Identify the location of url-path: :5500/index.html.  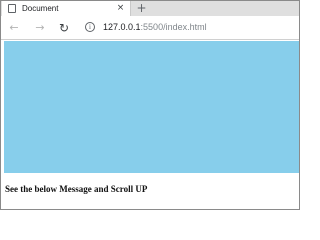
(173, 27).